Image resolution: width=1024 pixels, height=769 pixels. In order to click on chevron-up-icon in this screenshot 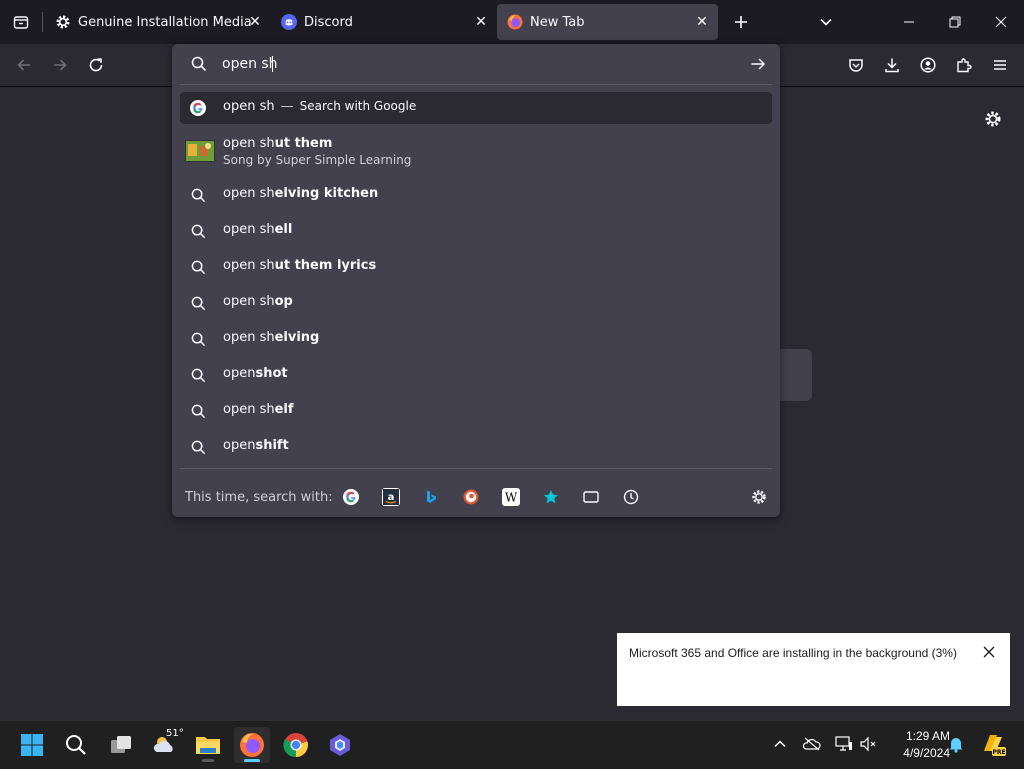, I will do `click(780, 744)`.